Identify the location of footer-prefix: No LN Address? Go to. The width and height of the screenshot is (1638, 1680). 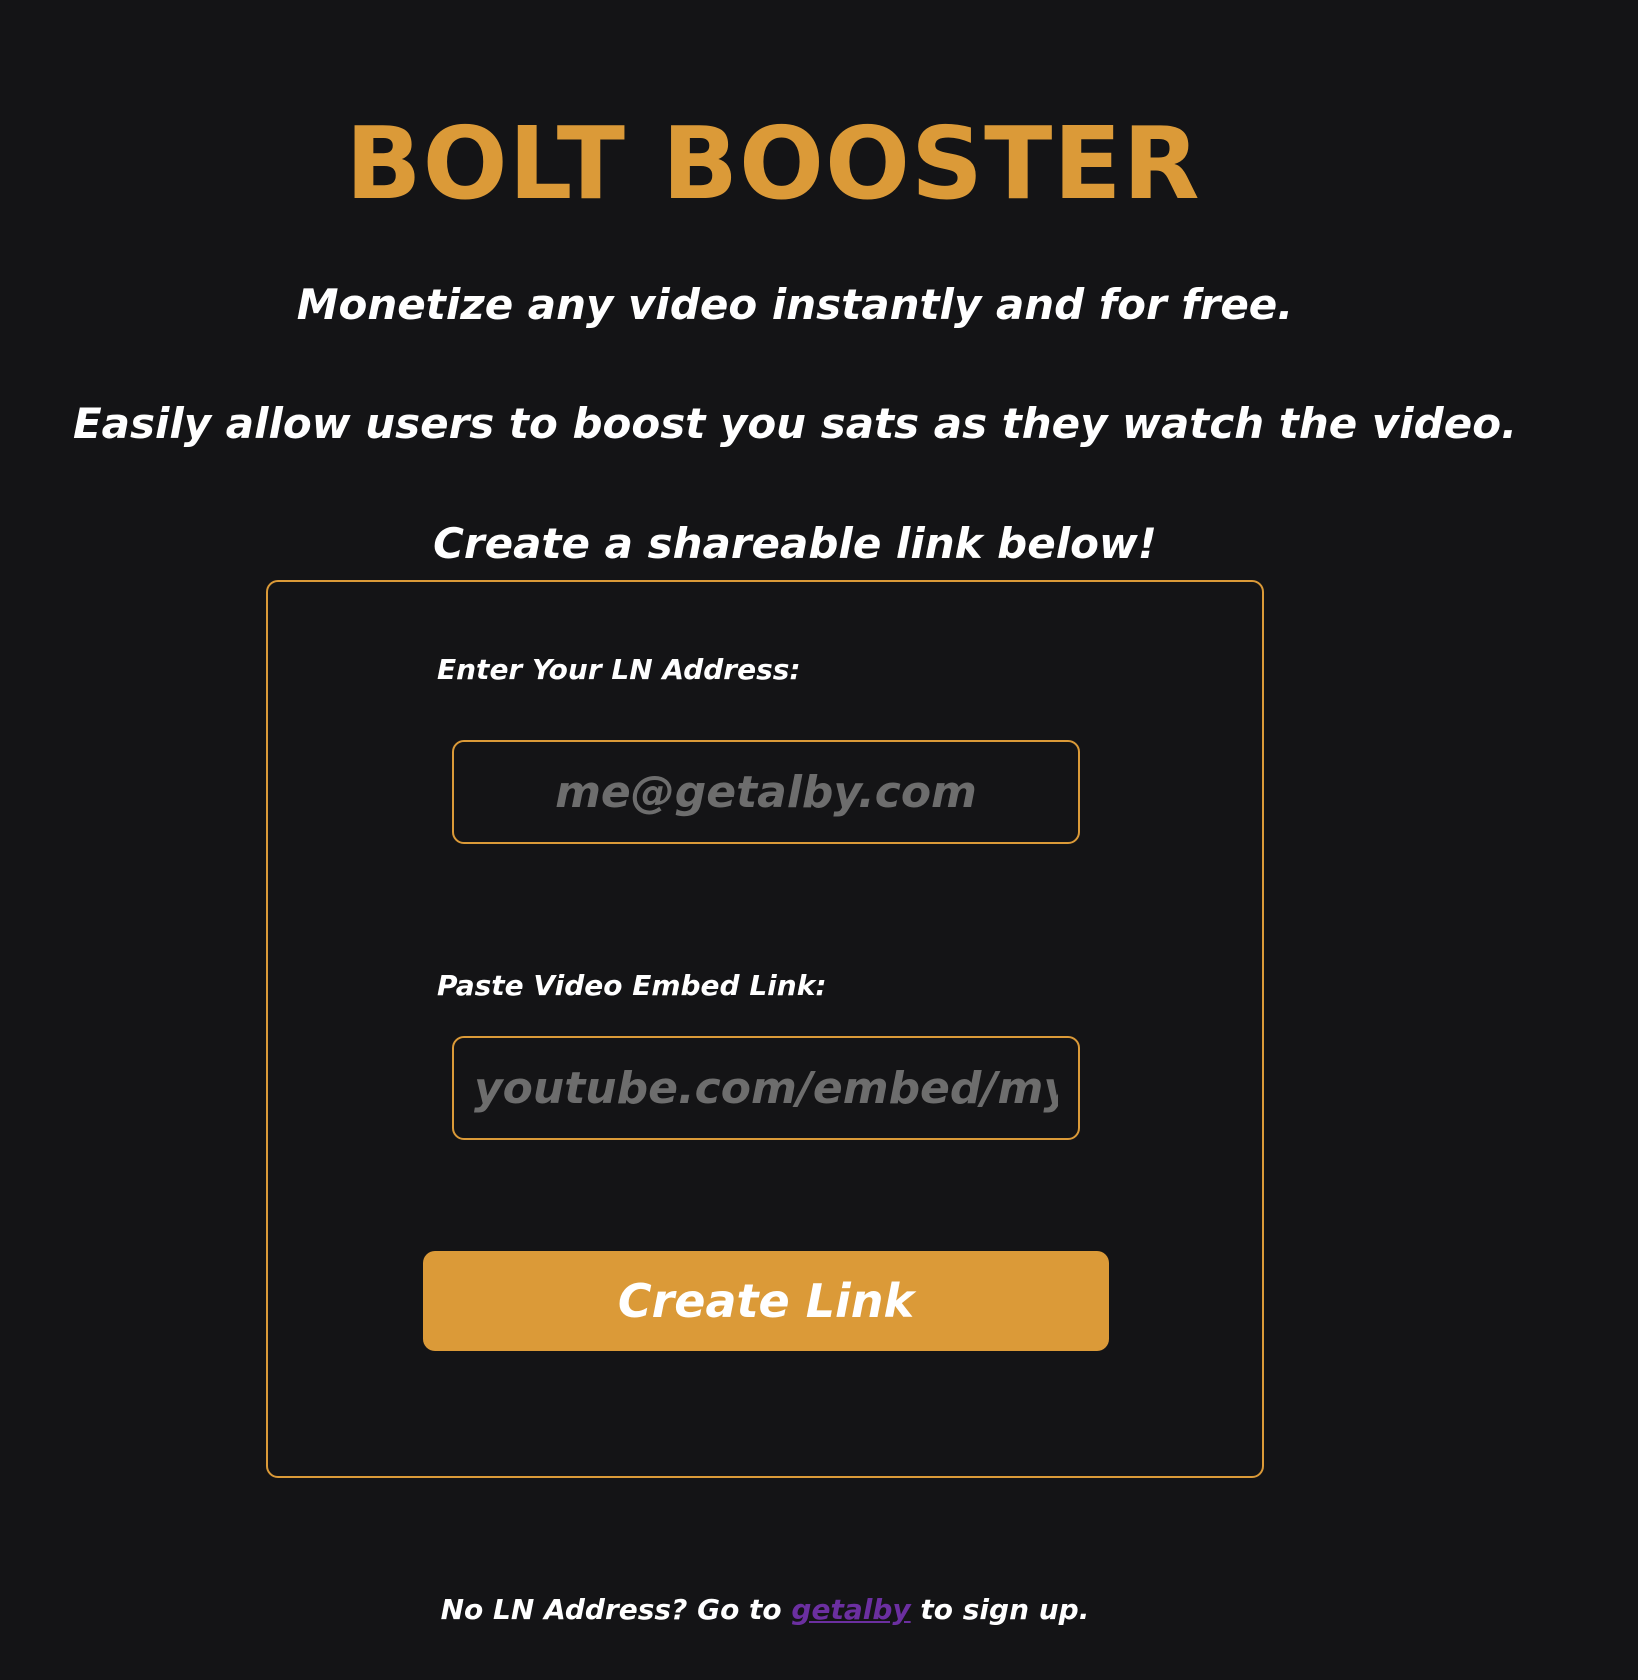
(616, 1609).